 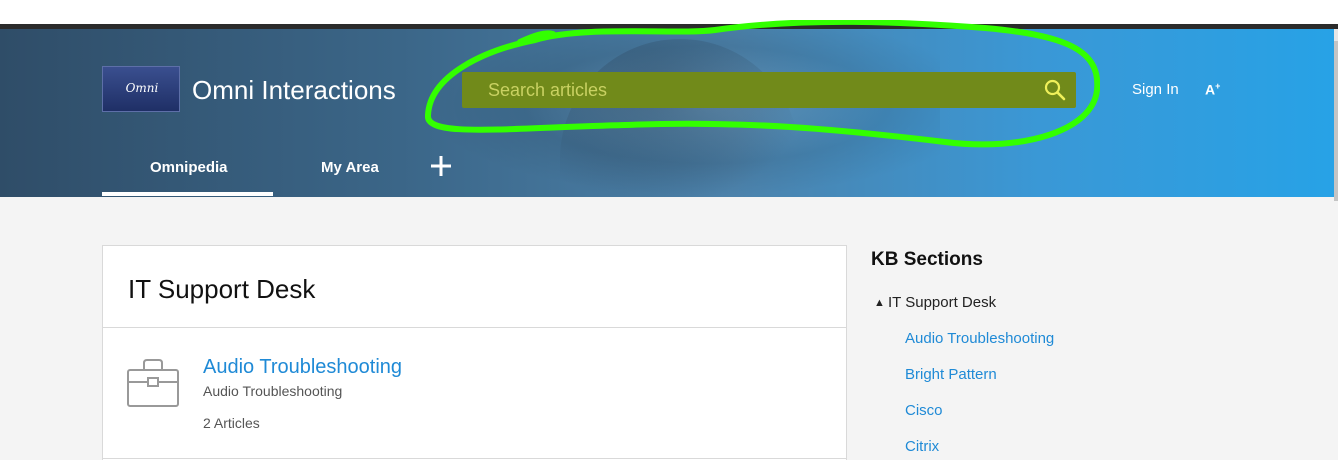 What do you see at coordinates (294, 90) in the screenshot?
I see `site-title: Omni Interactions` at bounding box center [294, 90].